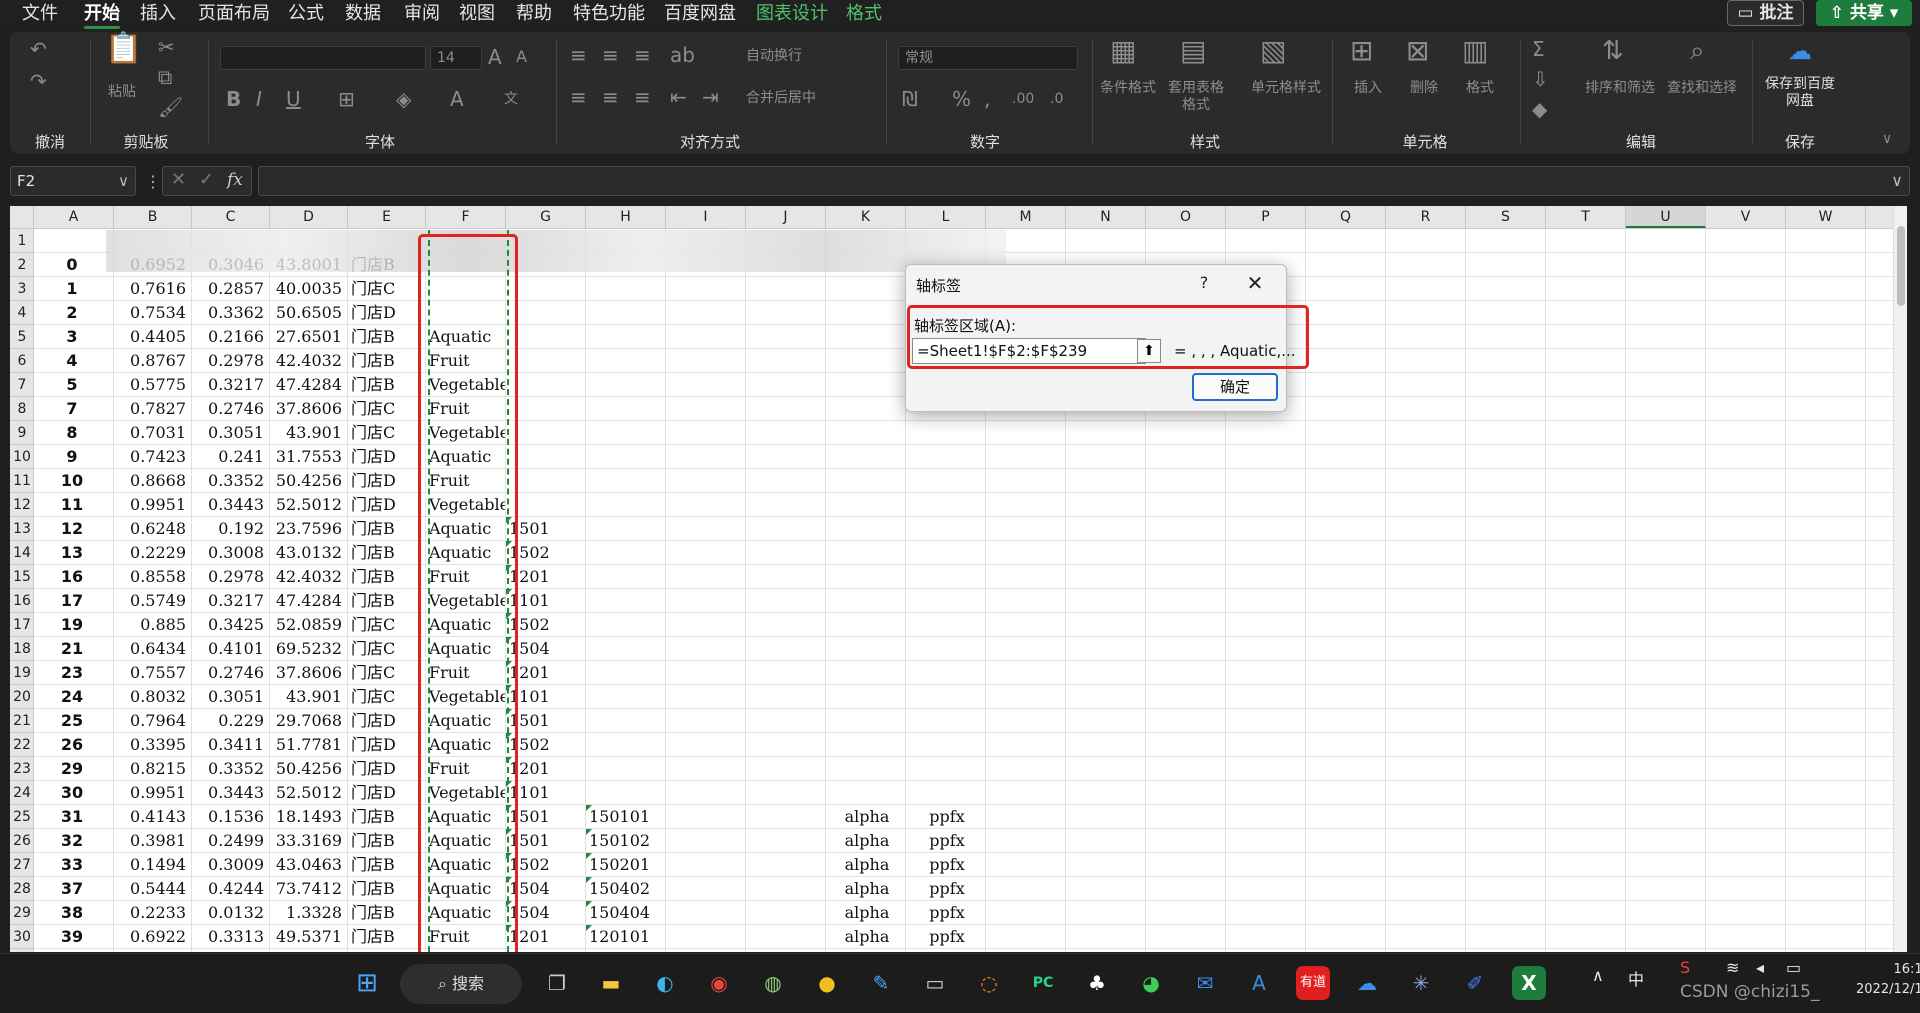 Image resolution: width=1920 pixels, height=1013 pixels. Describe the element at coordinates (1636, 978) in the screenshot. I see `ime-indicator: 中` at that location.